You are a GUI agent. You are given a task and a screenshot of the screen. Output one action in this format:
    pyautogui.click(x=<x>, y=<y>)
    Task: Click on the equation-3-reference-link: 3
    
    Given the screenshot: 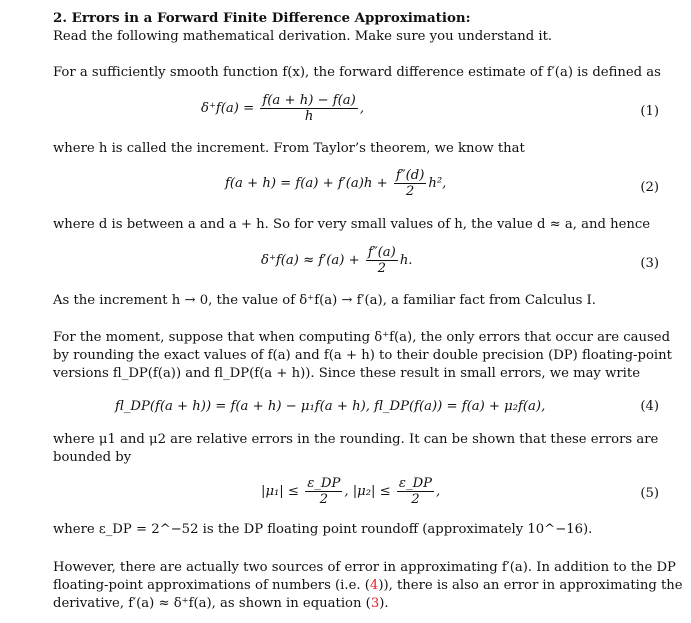 What is the action you would take?
    pyautogui.click(x=375, y=603)
    